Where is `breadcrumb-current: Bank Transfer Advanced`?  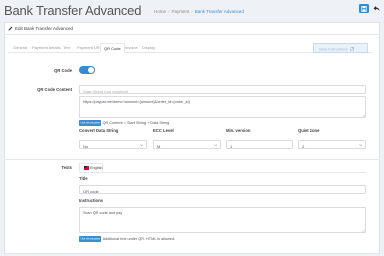
breadcrumb-current: Bank Transfer Advanced is located at coordinates (219, 11).